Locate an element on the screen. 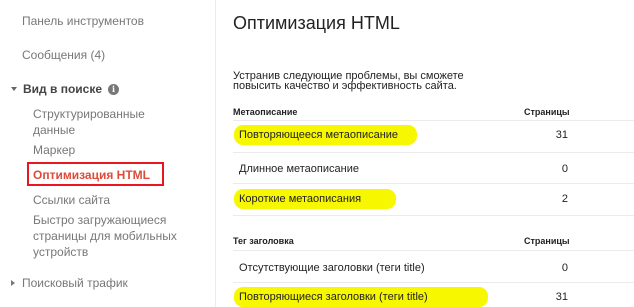  table-row-label: Короткие метаописания is located at coordinates (300, 199).